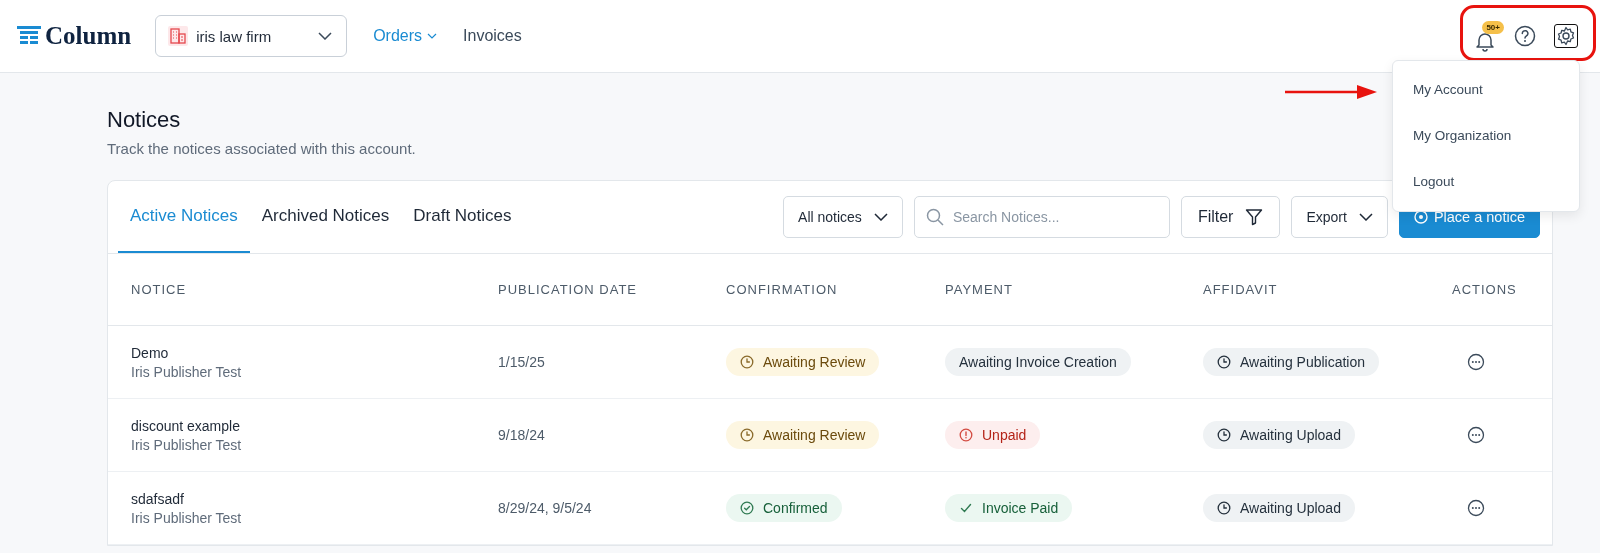  What do you see at coordinates (966, 435) in the screenshot?
I see `alert-icon` at bounding box center [966, 435].